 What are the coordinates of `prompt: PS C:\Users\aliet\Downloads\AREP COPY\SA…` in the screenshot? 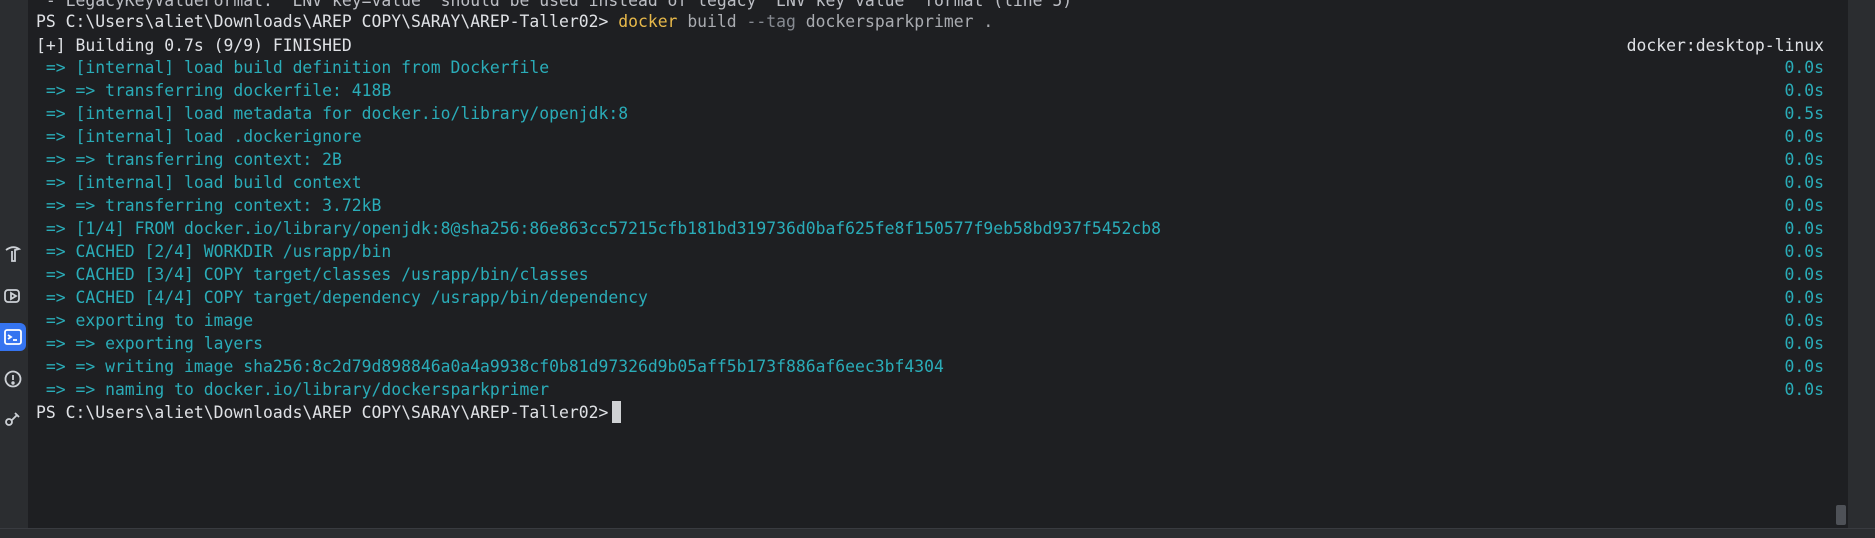 It's located at (322, 21).